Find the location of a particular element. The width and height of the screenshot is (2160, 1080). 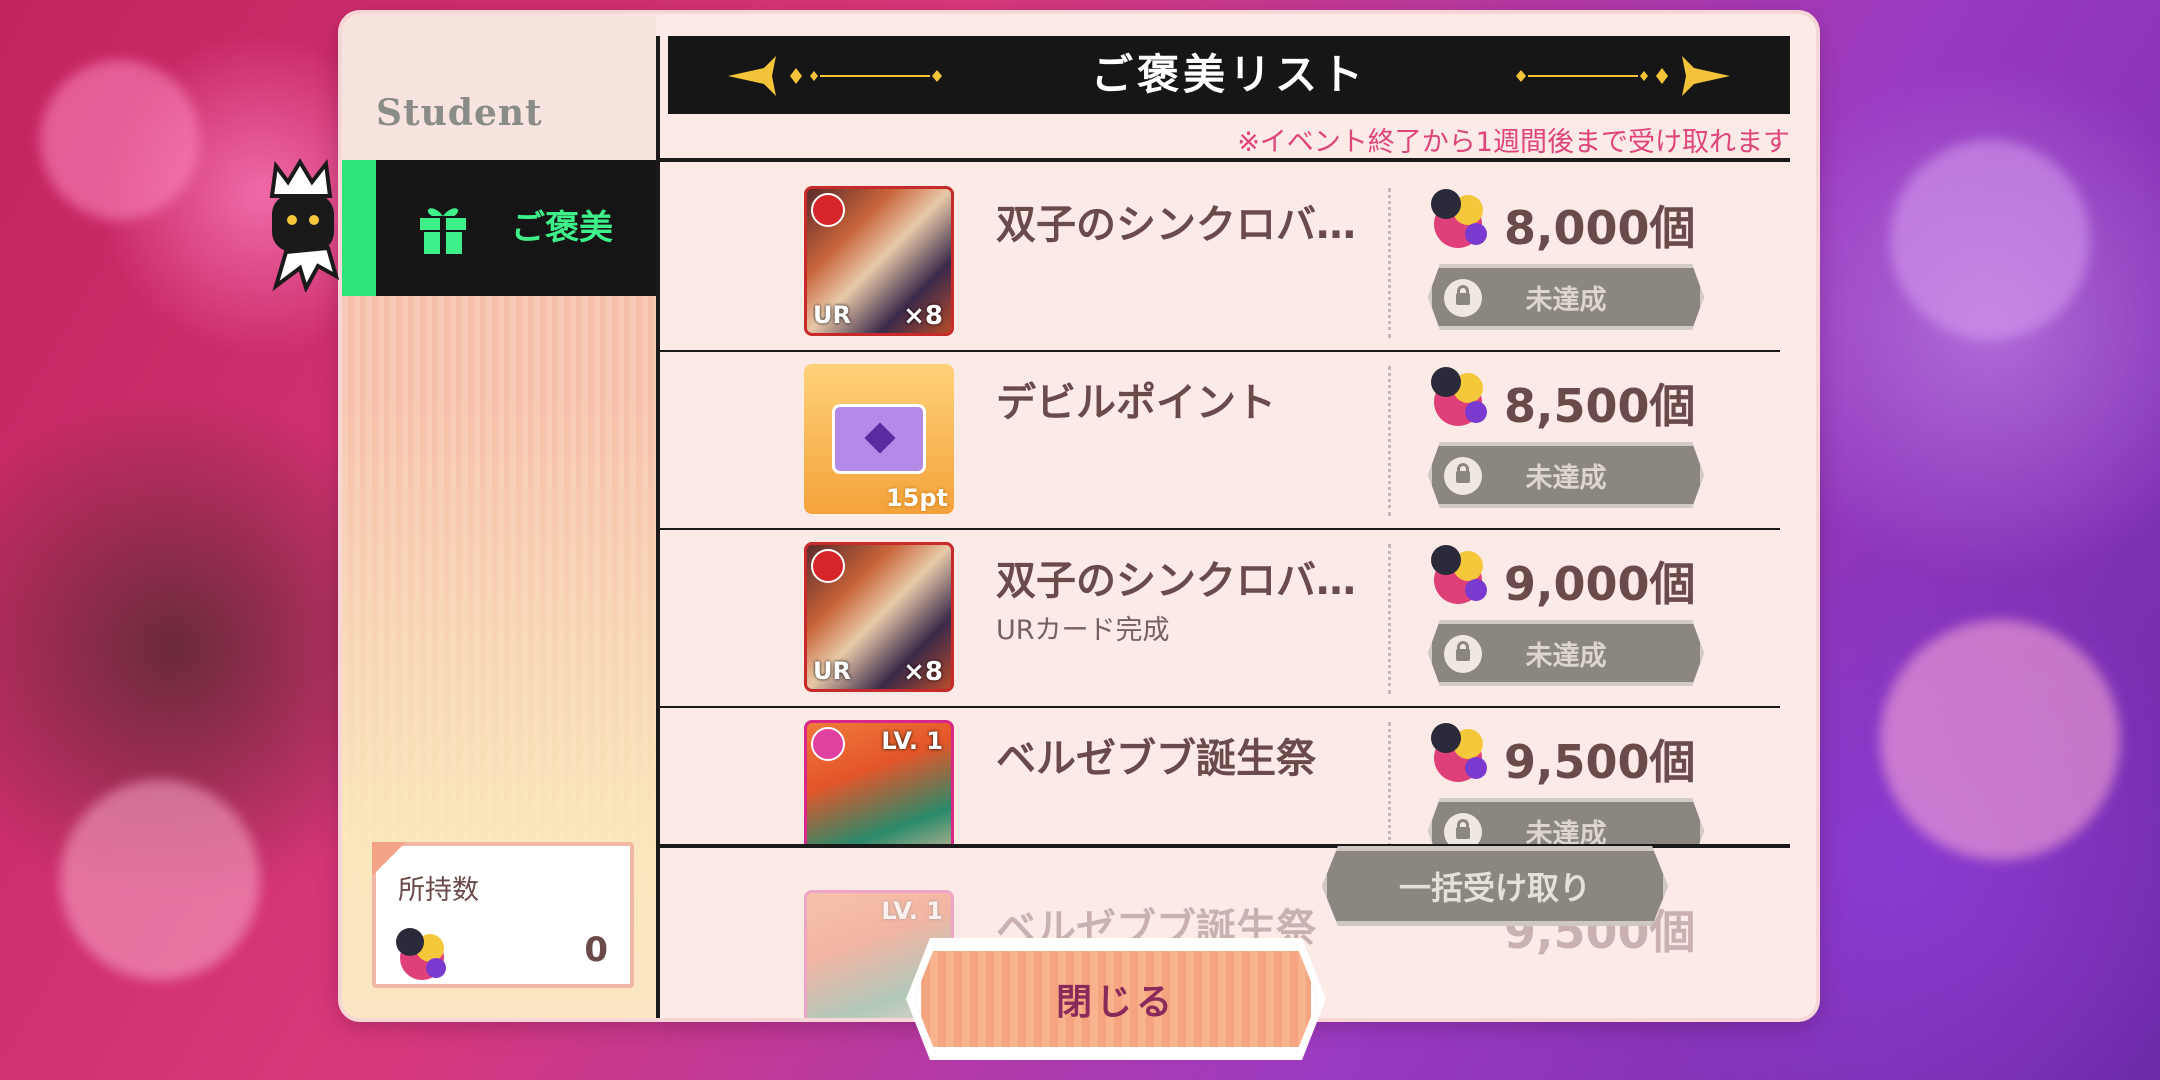

card-thumbnail: LV. 1 is located at coordinates (879, 782).